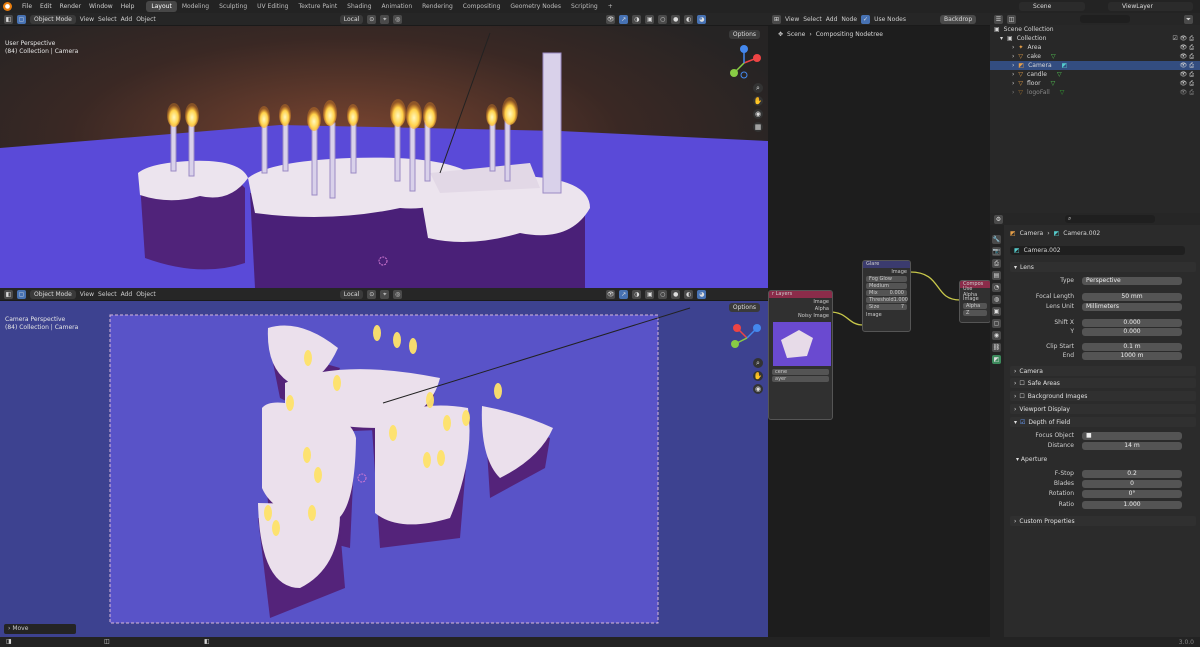  What do you see at coordinates (1105, 19) in the screenshot?
I see `outliner-search-input` at bounding box center [1105, 19].